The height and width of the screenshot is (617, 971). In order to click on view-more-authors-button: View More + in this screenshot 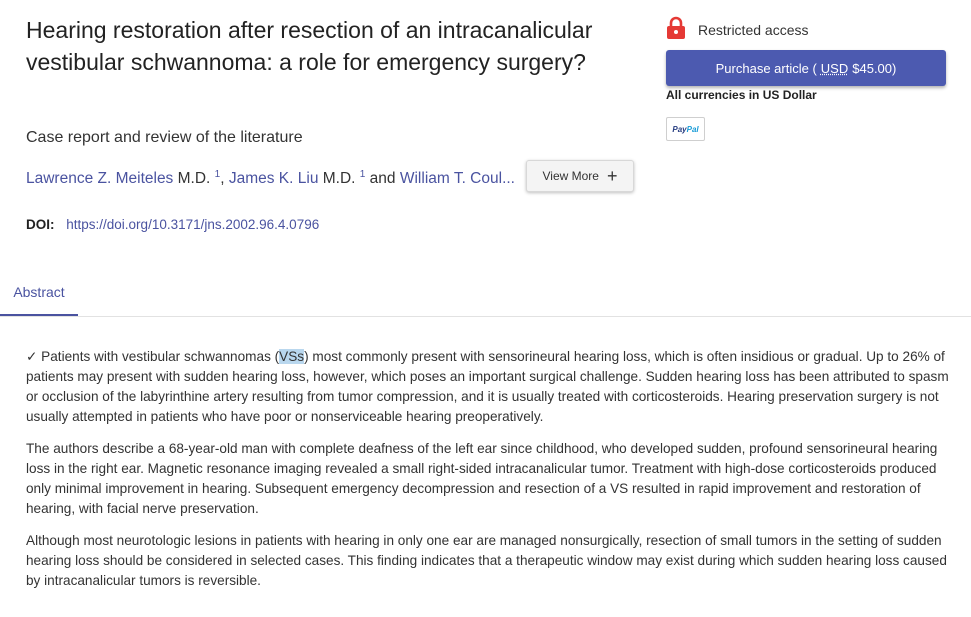, I will do `click(580, 176)`.